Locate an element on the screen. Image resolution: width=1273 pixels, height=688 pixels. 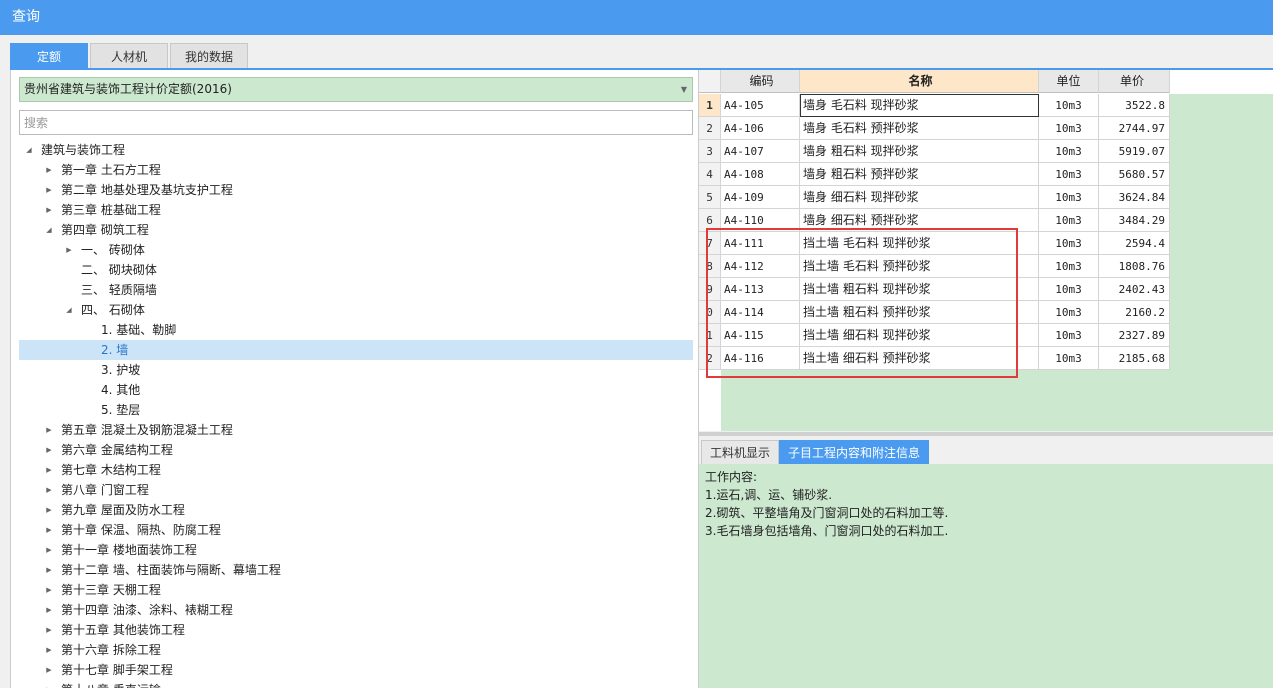
search-input is located at coordinates (356, 122).